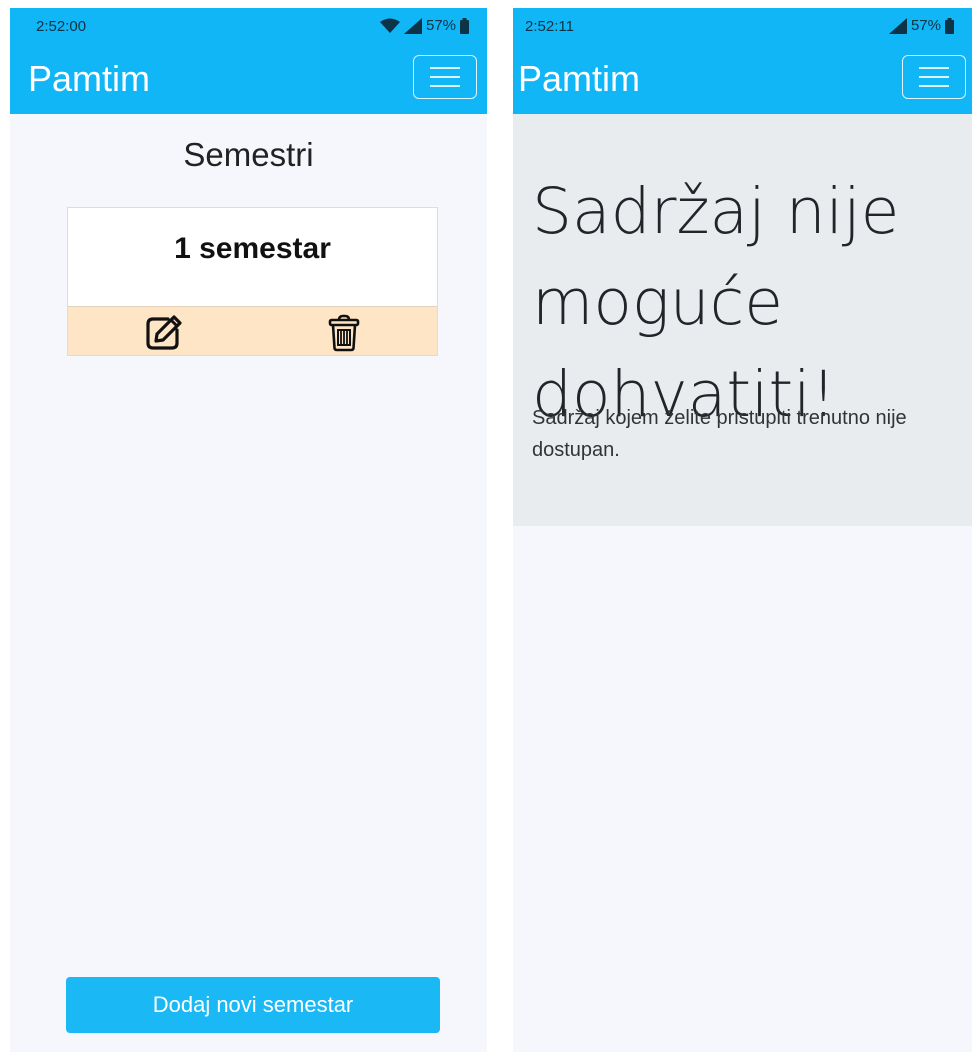 The height and width of the screenshot is (1052, 972). Describe the element at coordinates (344, 333) in the screenshot. I see `trash-icon` at that location.